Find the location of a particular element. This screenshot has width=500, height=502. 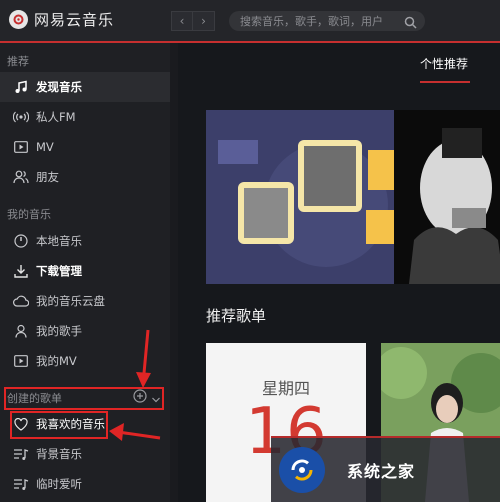

annotation-arrows is located at coordinates (135, 385).